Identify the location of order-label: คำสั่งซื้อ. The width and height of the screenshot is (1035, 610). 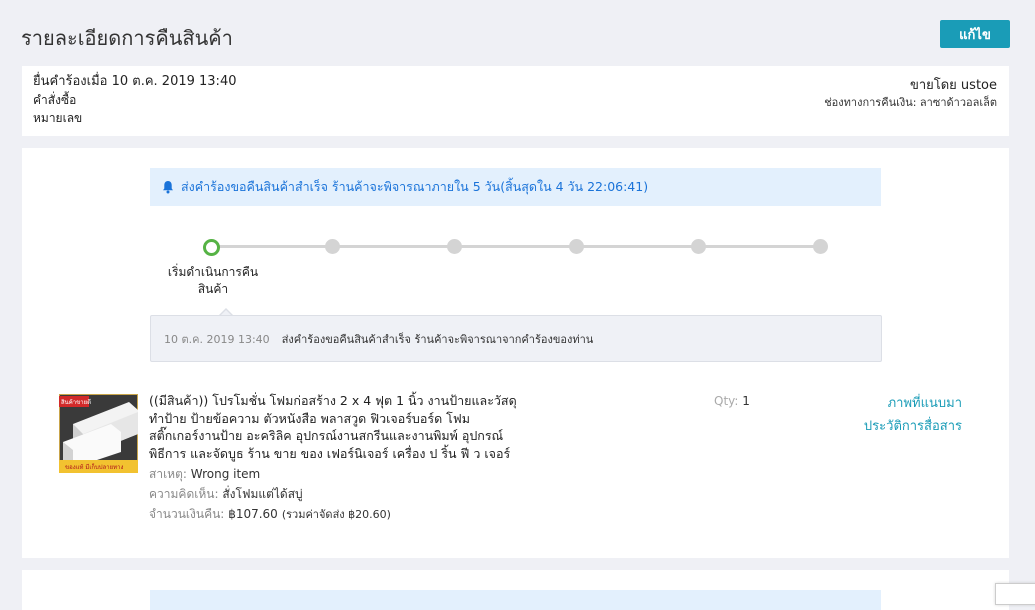
(55, 100).